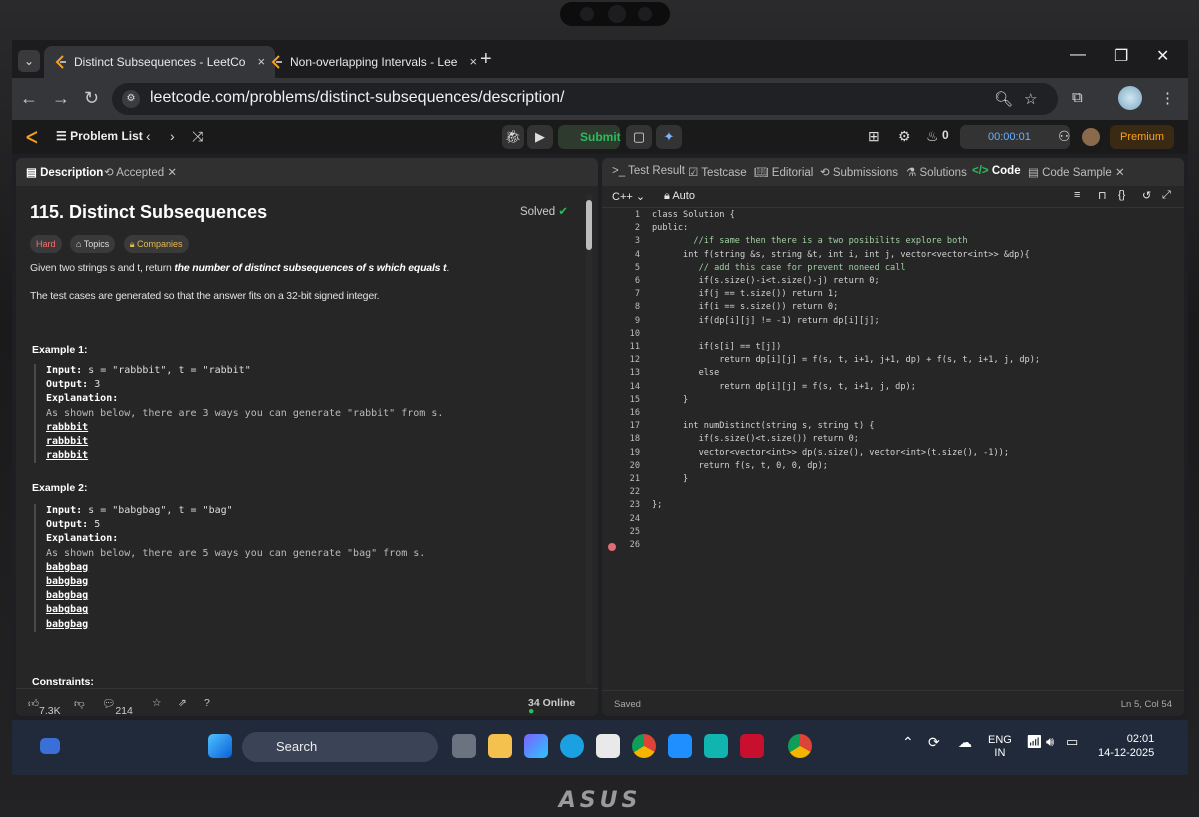  What do you see at coordinates (1121, 195) in the screenshot?
I see `braces-icon: {}` at bounding box center [1121, 195].